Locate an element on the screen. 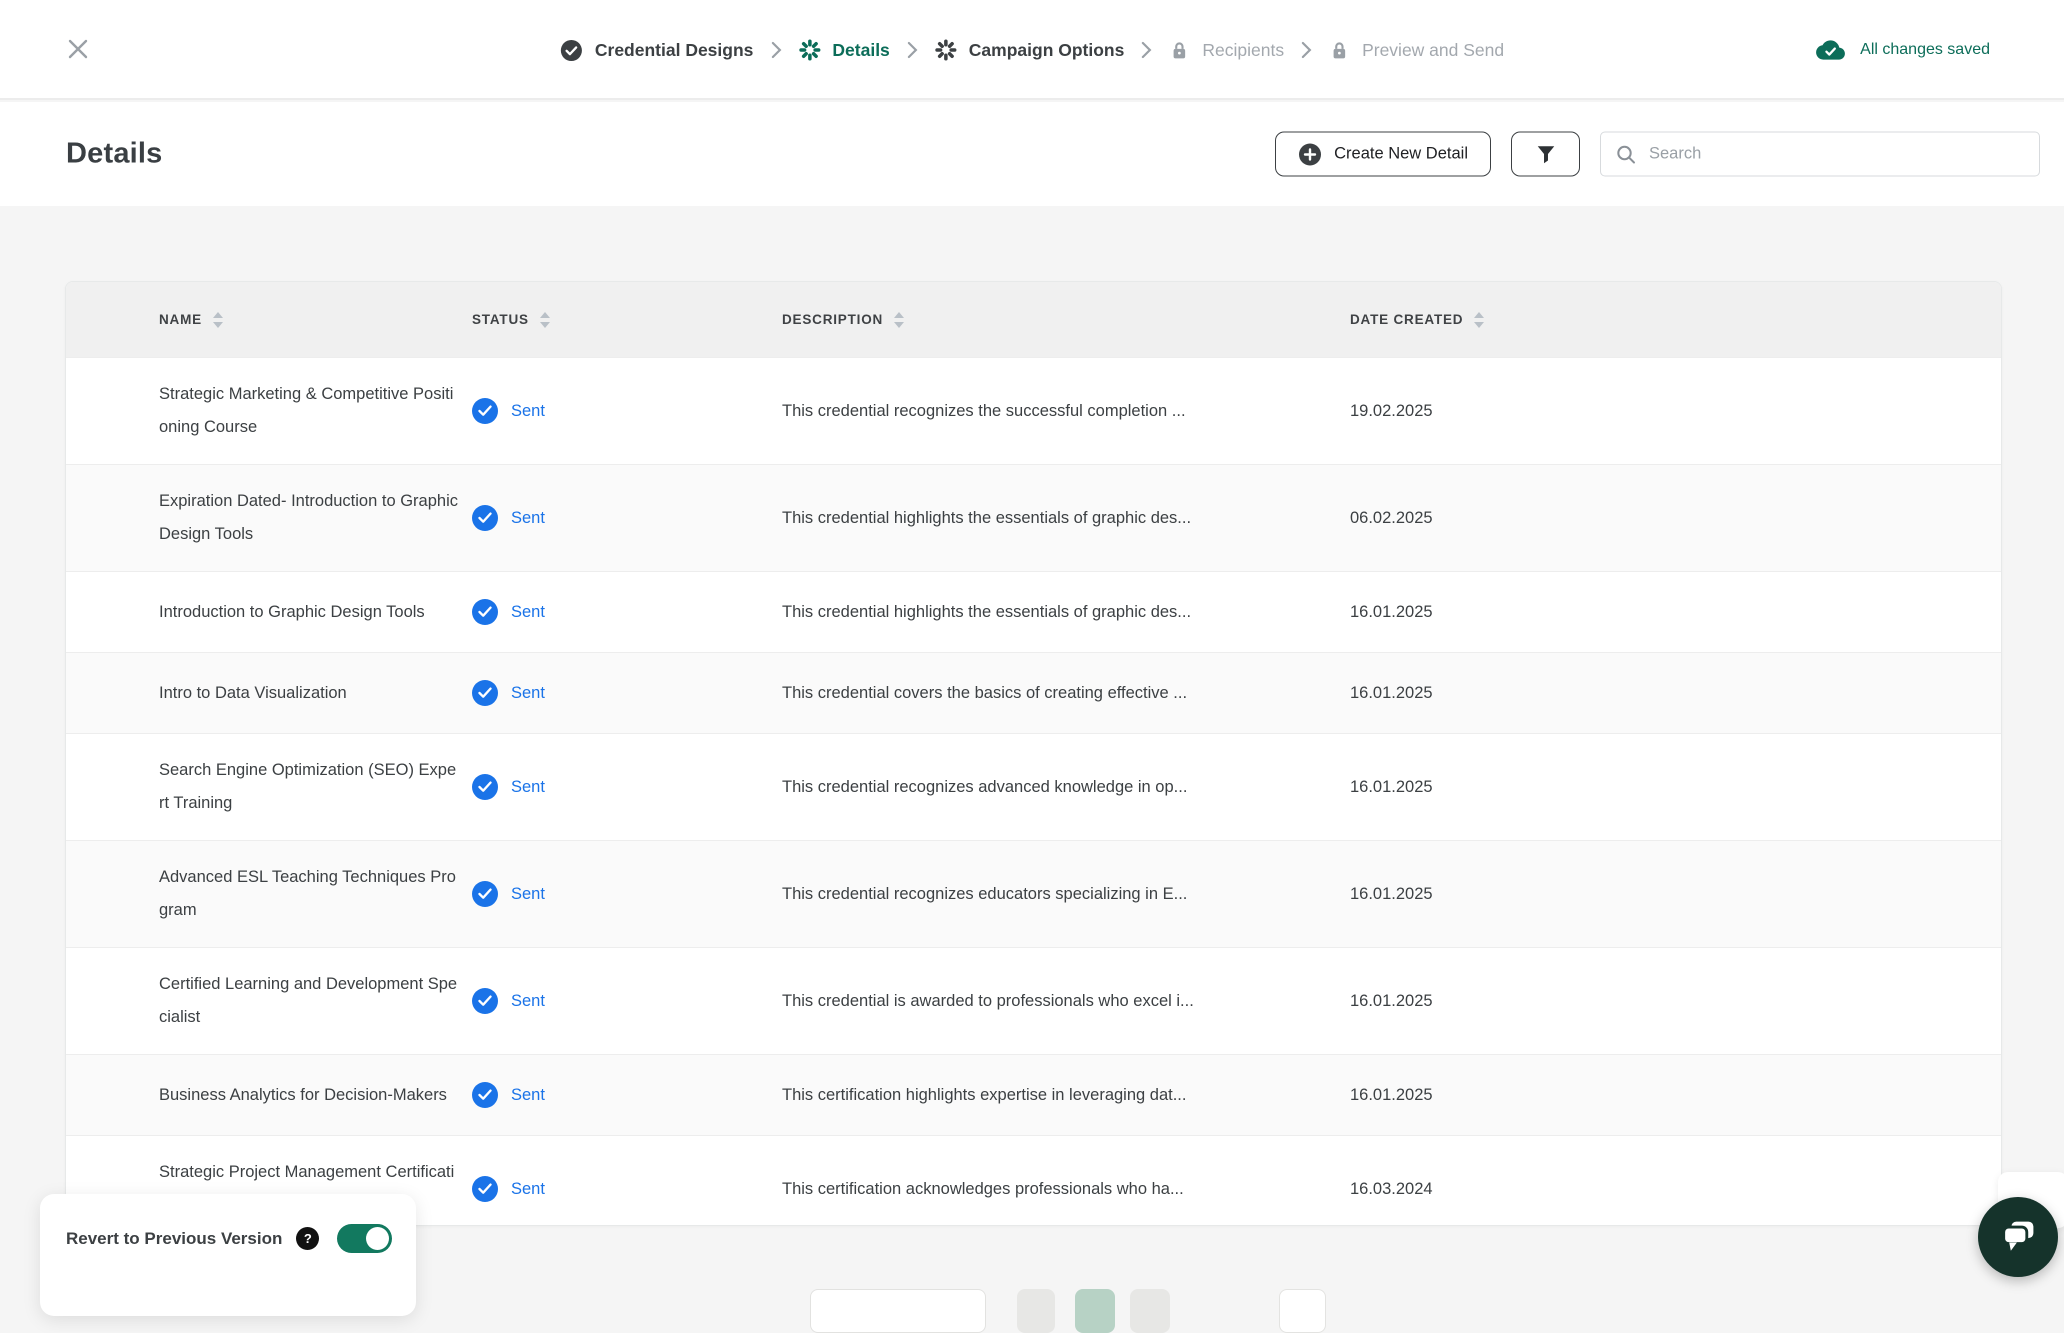  close-icon is located at coordinates (78, 49).